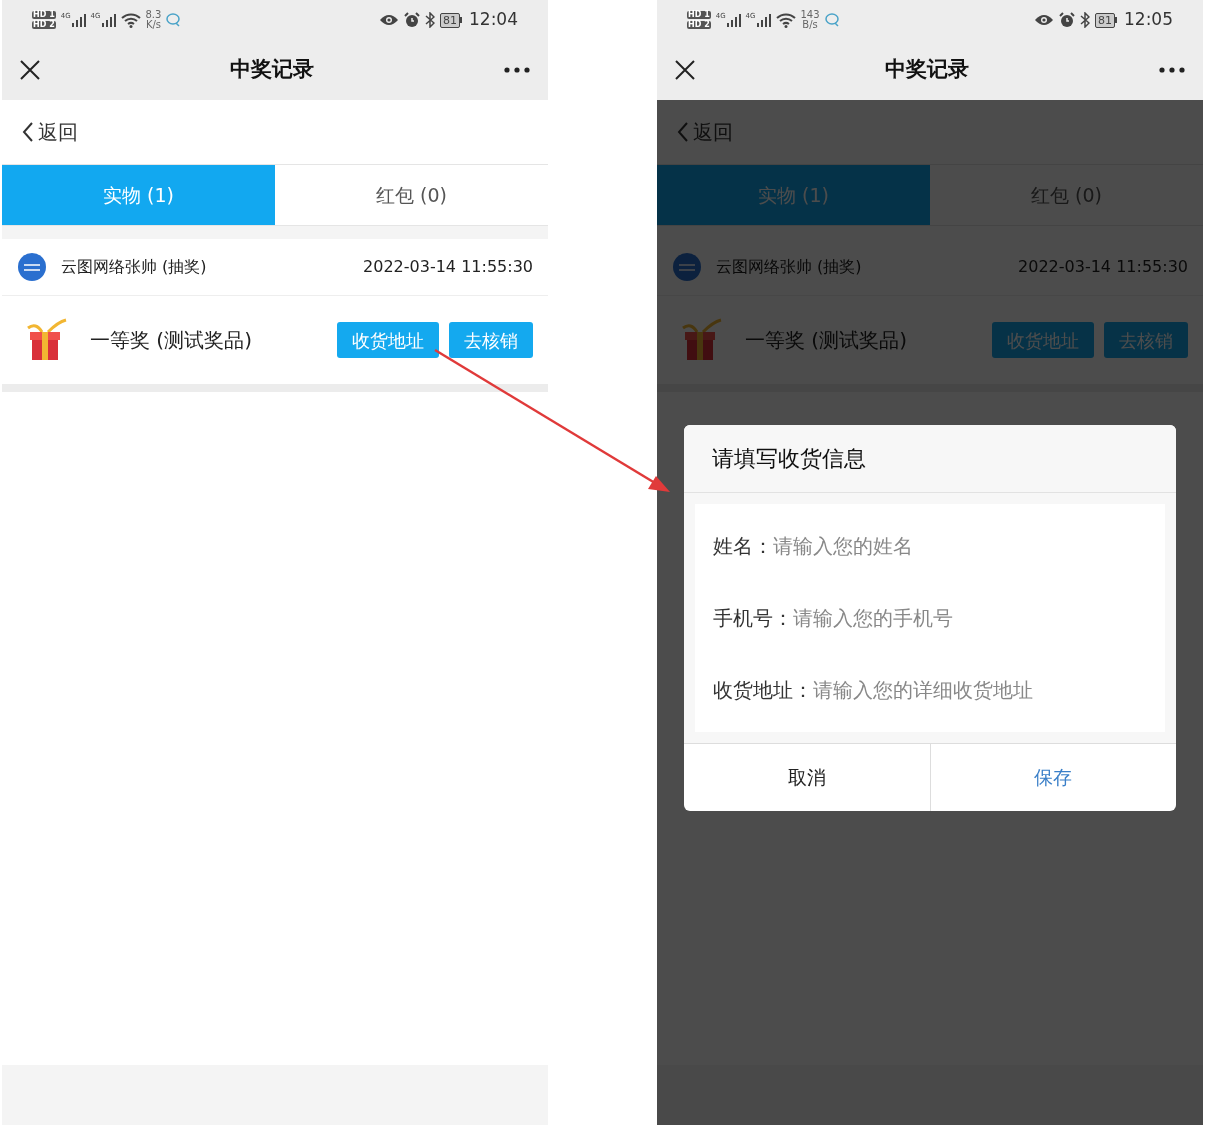  What do you see at coordinates (1148, 20) in the screenshot?
I see `clock-time: 12:05` at bounding box center [1148, 20].